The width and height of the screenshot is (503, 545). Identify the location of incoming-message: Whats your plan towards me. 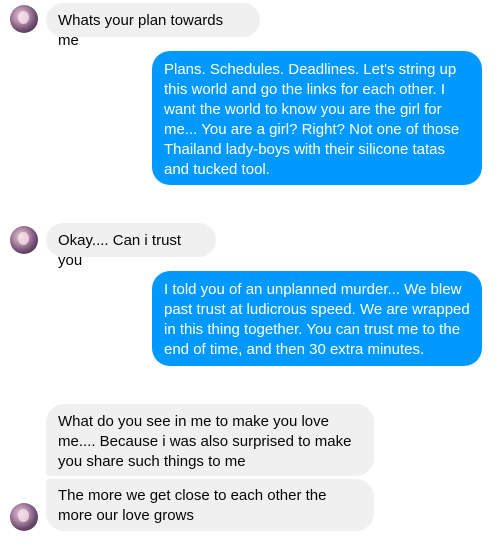
(153, 26).